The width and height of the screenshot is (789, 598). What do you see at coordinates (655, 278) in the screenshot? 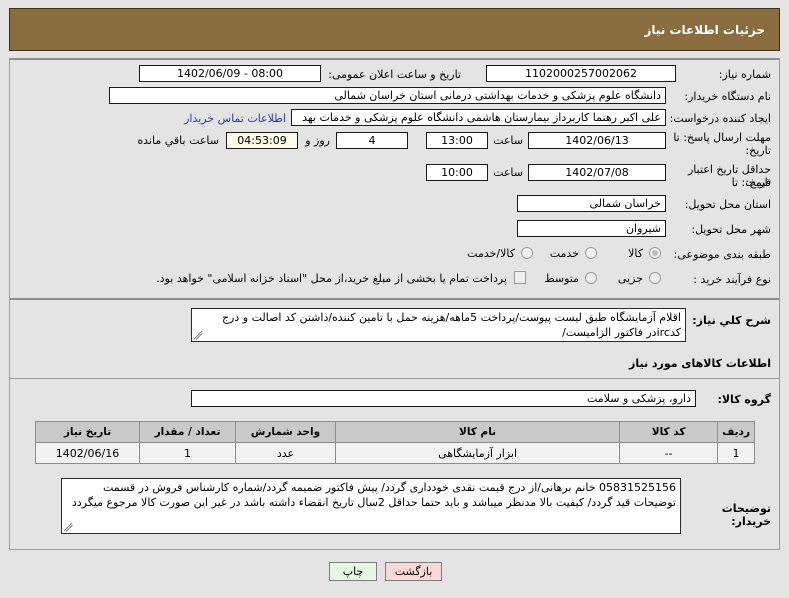
I see `radio-process-minor` at bounding box center [655, 278].